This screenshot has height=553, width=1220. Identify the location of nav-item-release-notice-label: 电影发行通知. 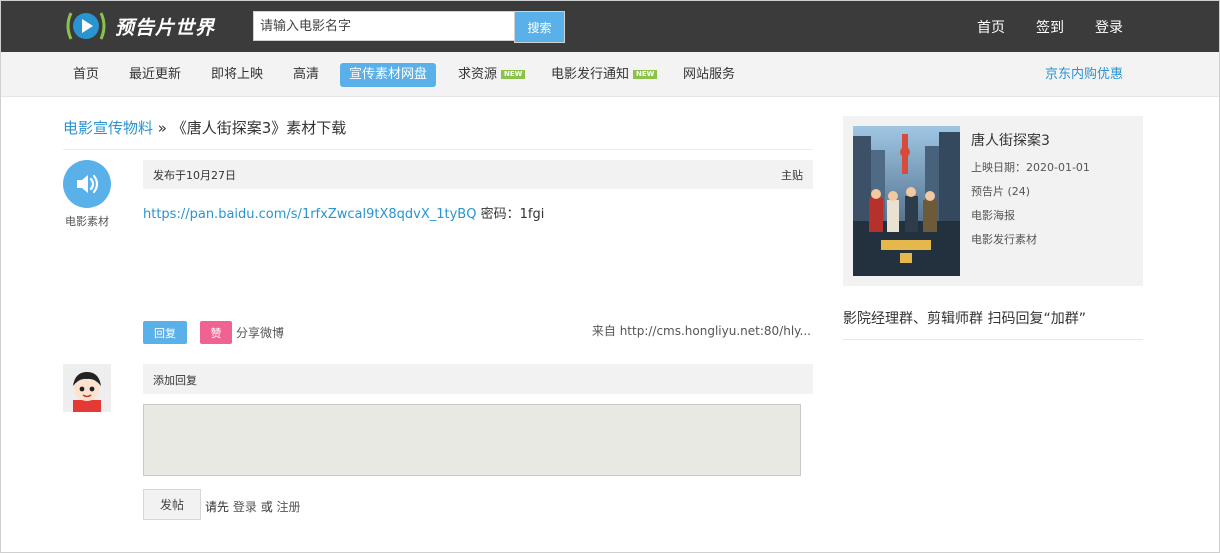
(590, 74).